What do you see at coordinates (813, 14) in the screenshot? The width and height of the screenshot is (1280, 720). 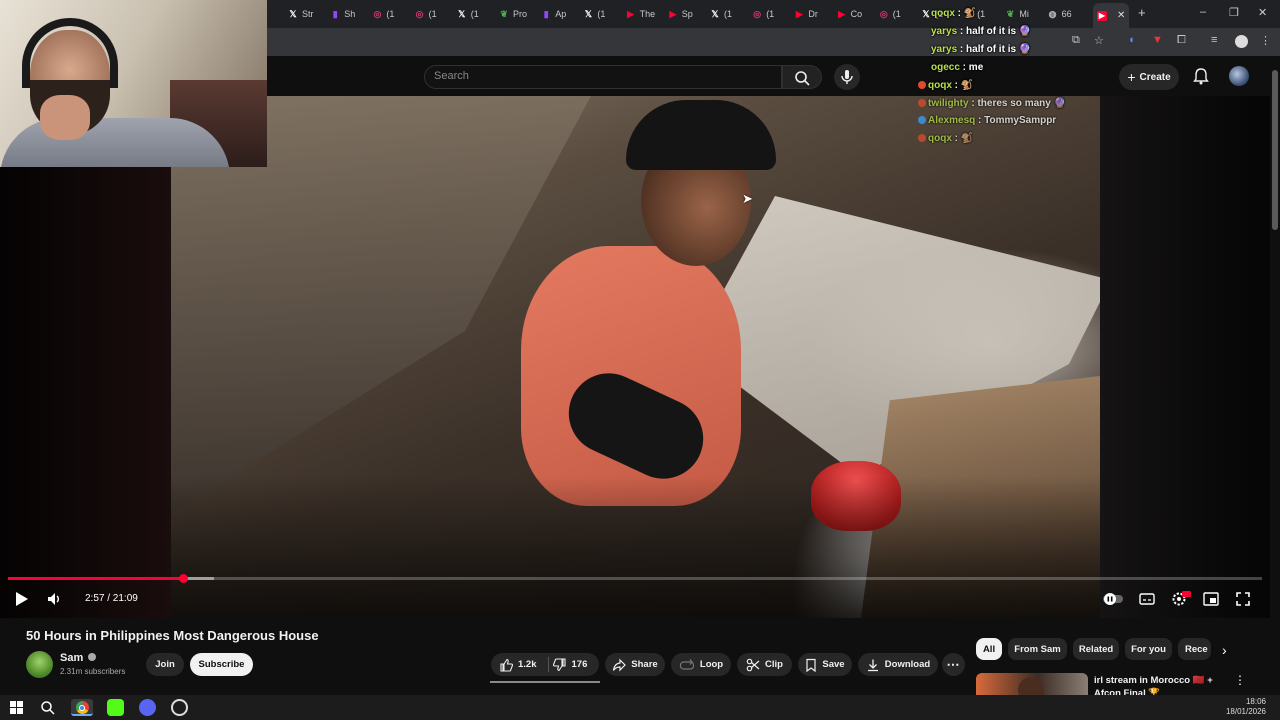 I see `browser-tab: ▶ Dr` at bounding box center [813, 14].